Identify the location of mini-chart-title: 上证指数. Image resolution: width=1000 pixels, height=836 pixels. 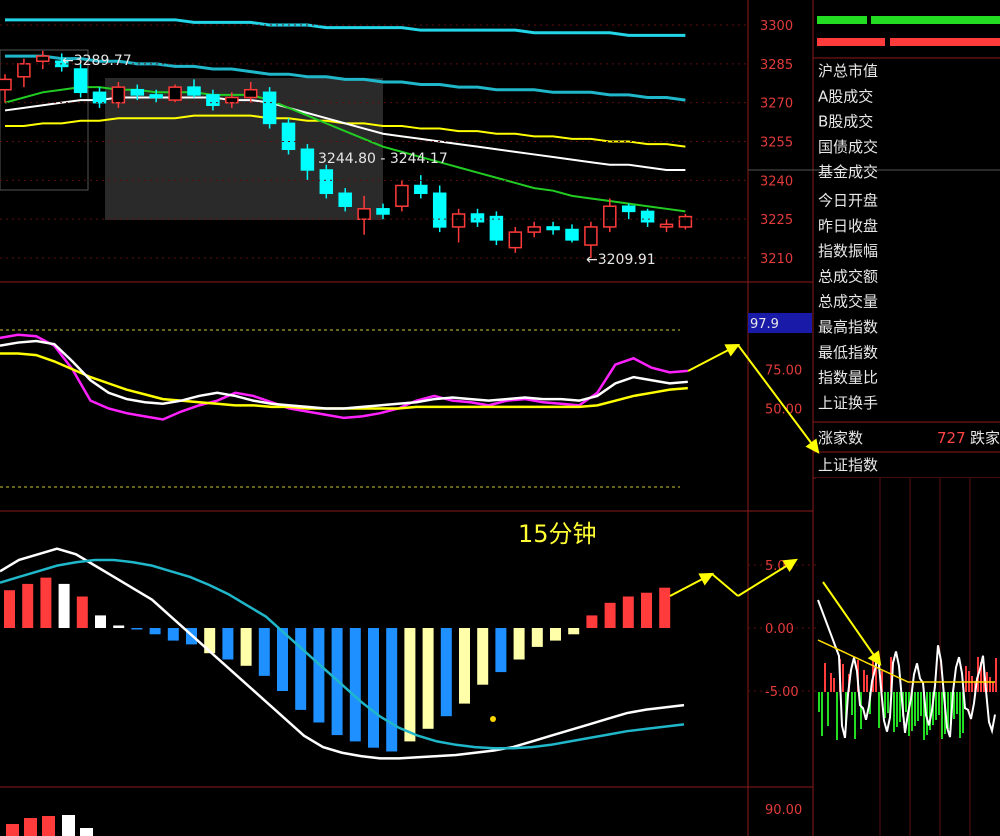
(848, 465).